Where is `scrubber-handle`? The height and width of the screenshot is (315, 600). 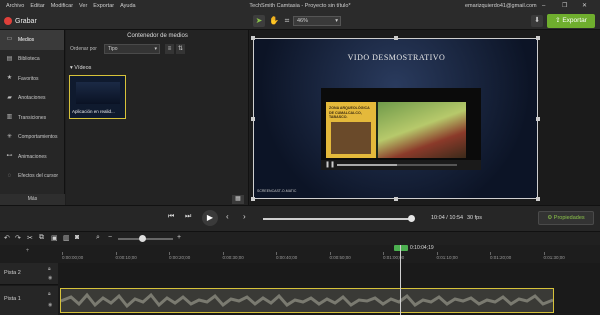 scrubber-handle is located at coordinates (411, 218).